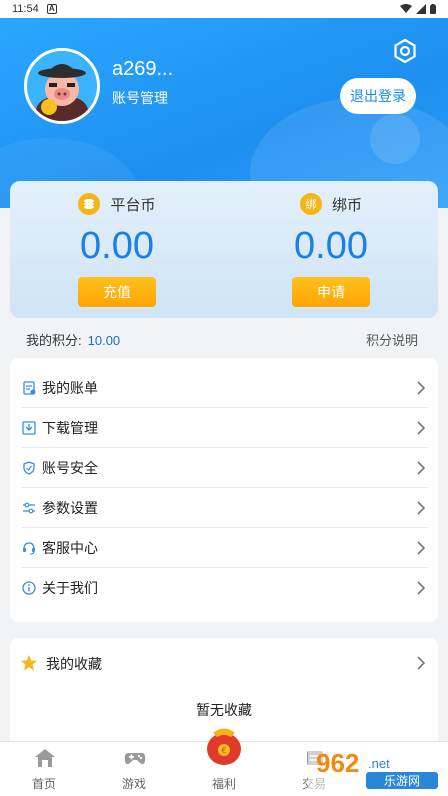  I want to click on status-bar: 11:54 A, so click(224, 9).